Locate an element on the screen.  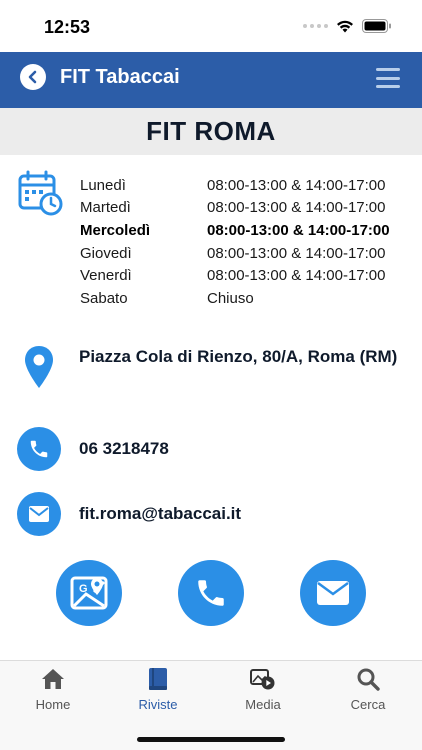
open-map-button: G is located at coordinates (89, 593).